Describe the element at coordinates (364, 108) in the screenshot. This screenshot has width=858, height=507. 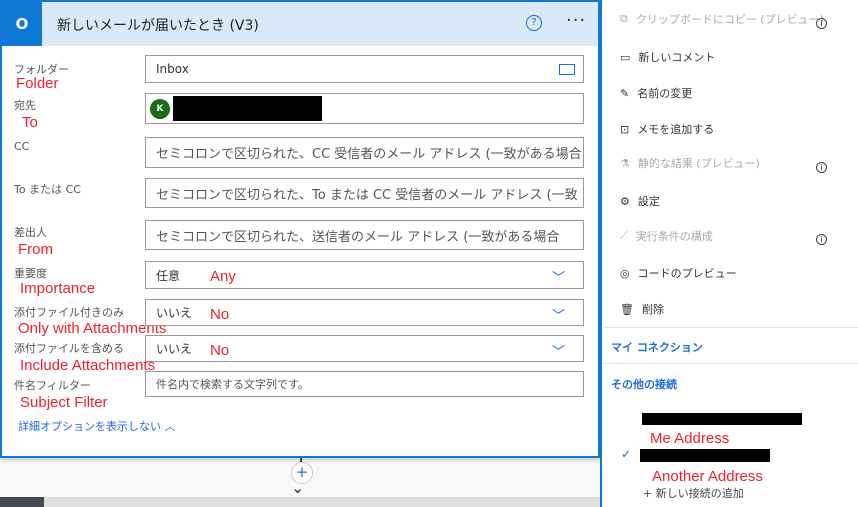
I see `to-input: K` at that location.